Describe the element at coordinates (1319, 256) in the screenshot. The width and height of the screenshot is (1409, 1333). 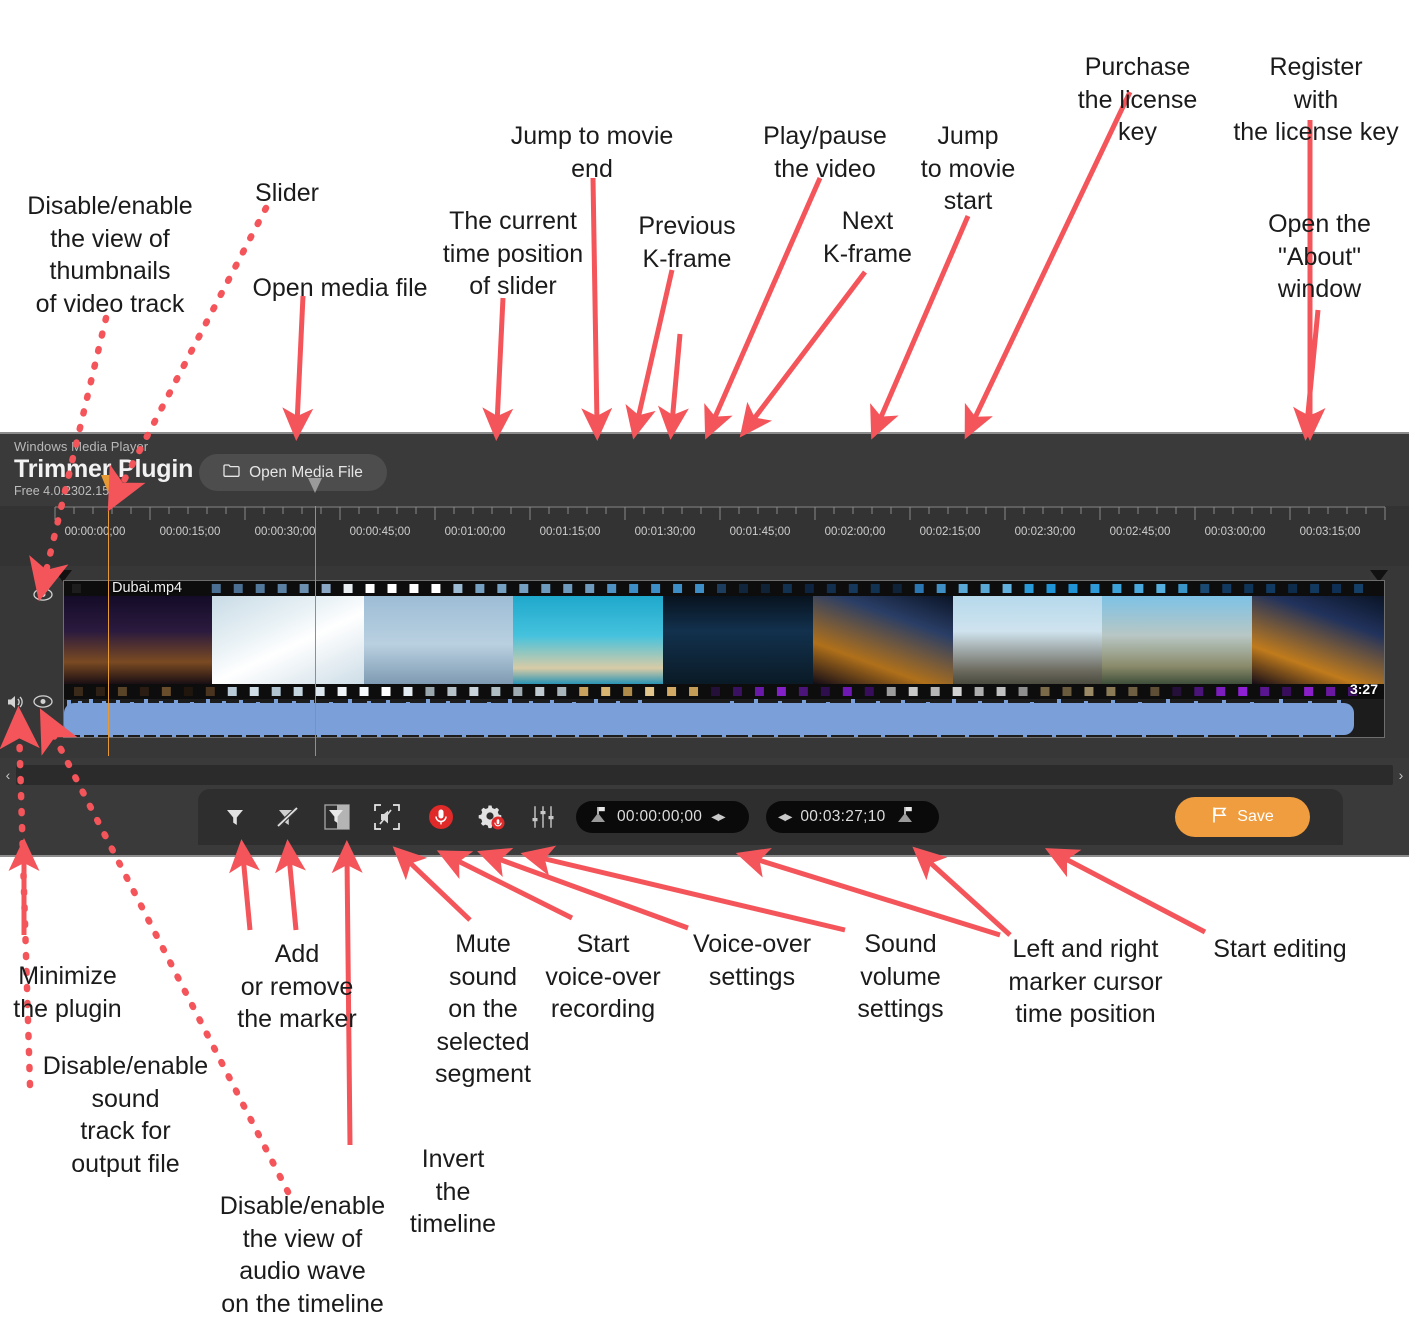
I see `annotation-label: Open the "About" window` at that location.